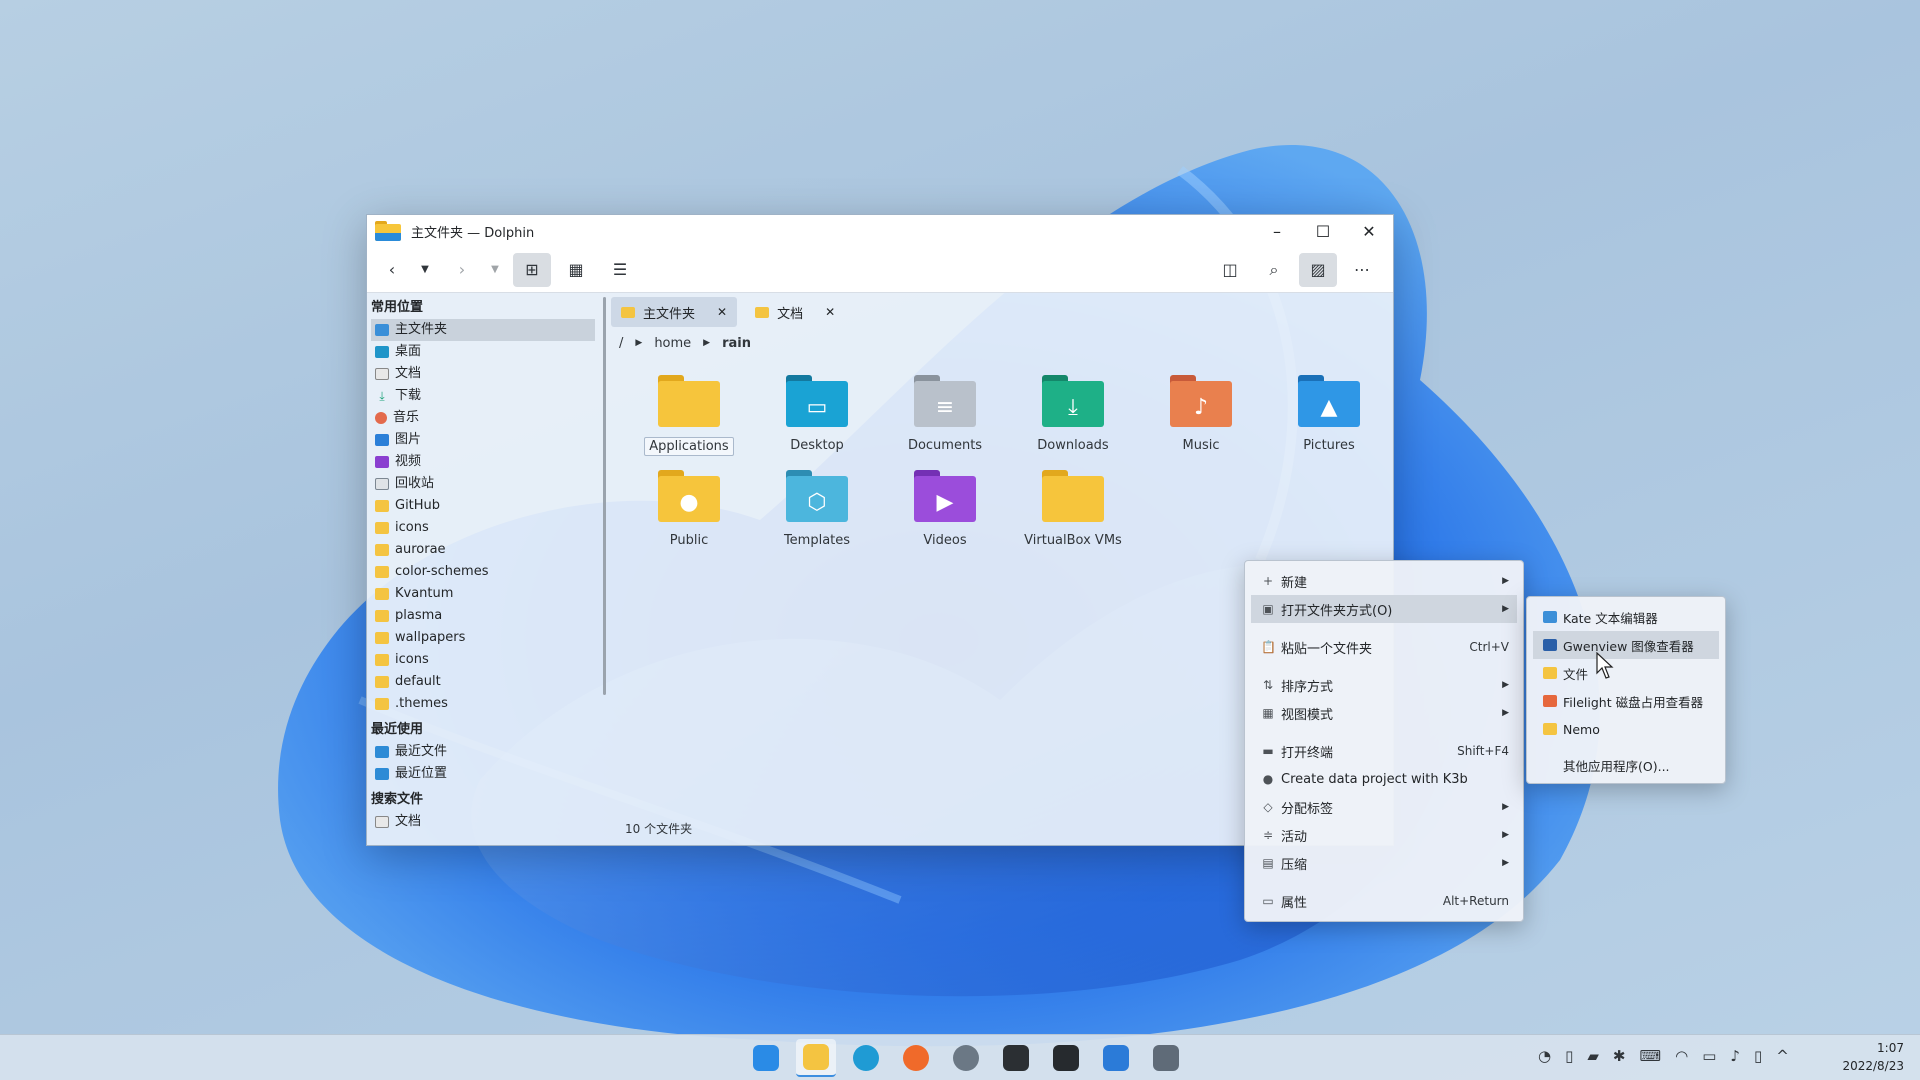 This screenshot has height=1080, width=1920. I want to click on title-bar: 主文件夹 — Dolphin – ☐ ✕, so click(880, 231).